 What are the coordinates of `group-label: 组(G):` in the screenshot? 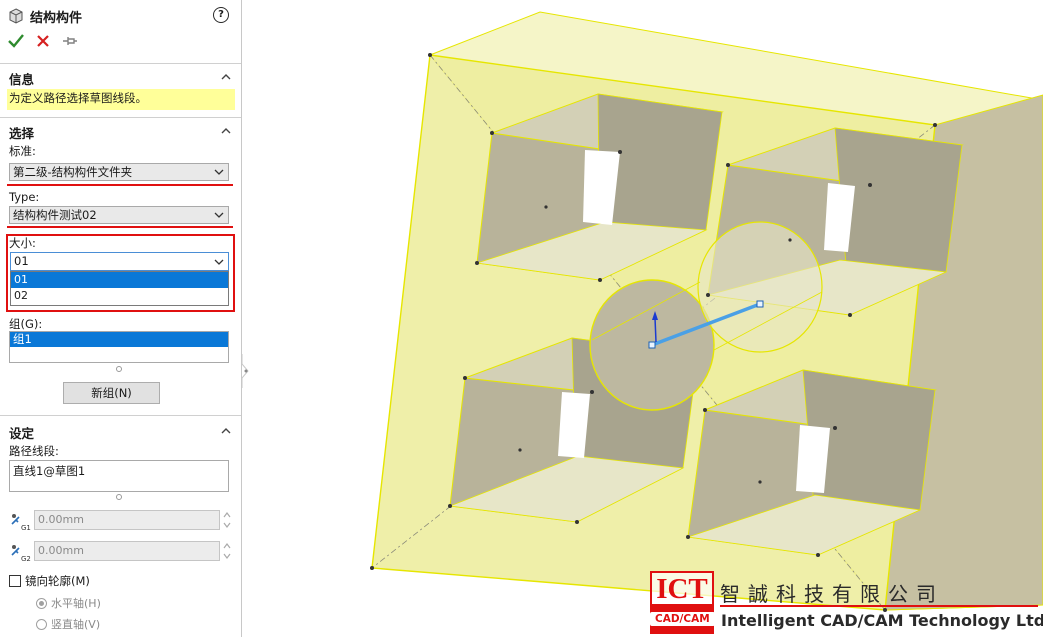 It's located at (26, 324).